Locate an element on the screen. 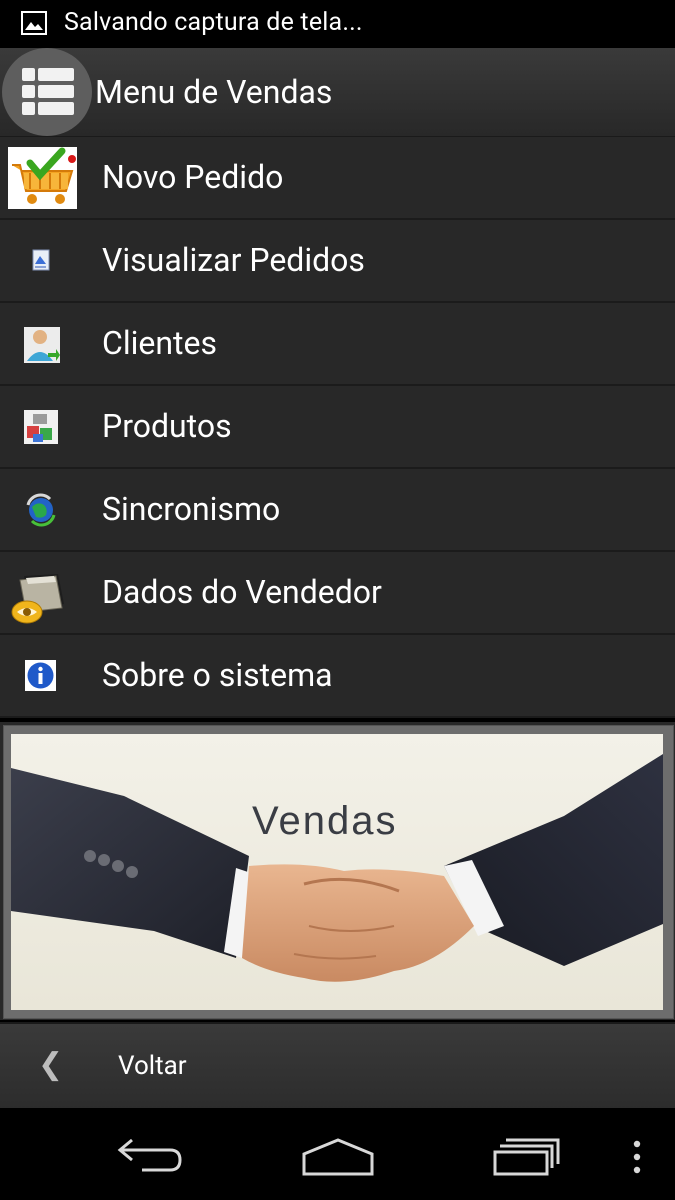  user-icon is located at coordinates (42, 345).